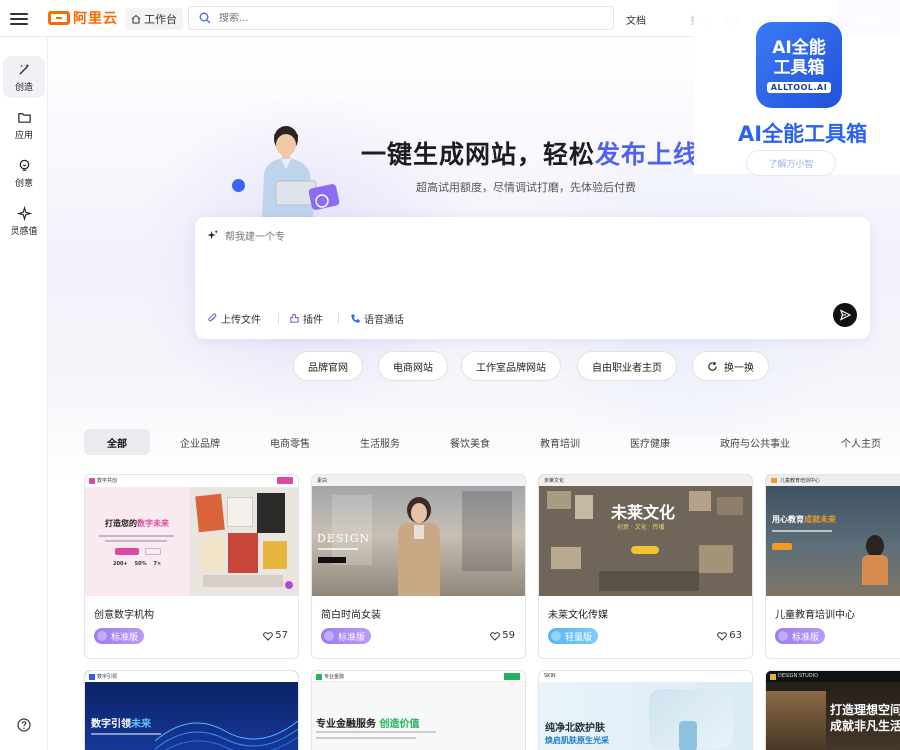 Image resolution: width=900 pixels, height=750 pixels. Describe the element at coordinates (24, 125) in the screenshot. I see `rail-item-apps: 应用` at that location.